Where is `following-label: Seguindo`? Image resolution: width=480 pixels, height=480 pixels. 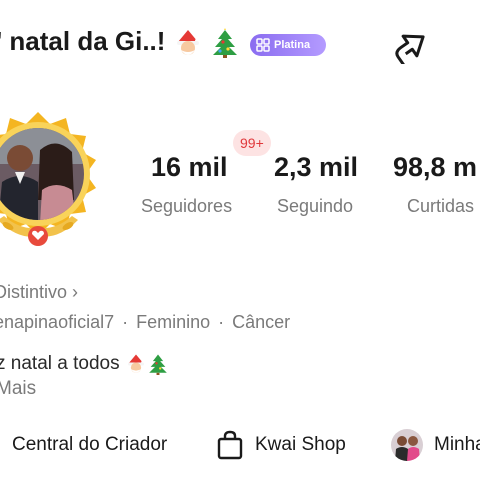
following-label: Seguindo is located at coordinates (315, 206).